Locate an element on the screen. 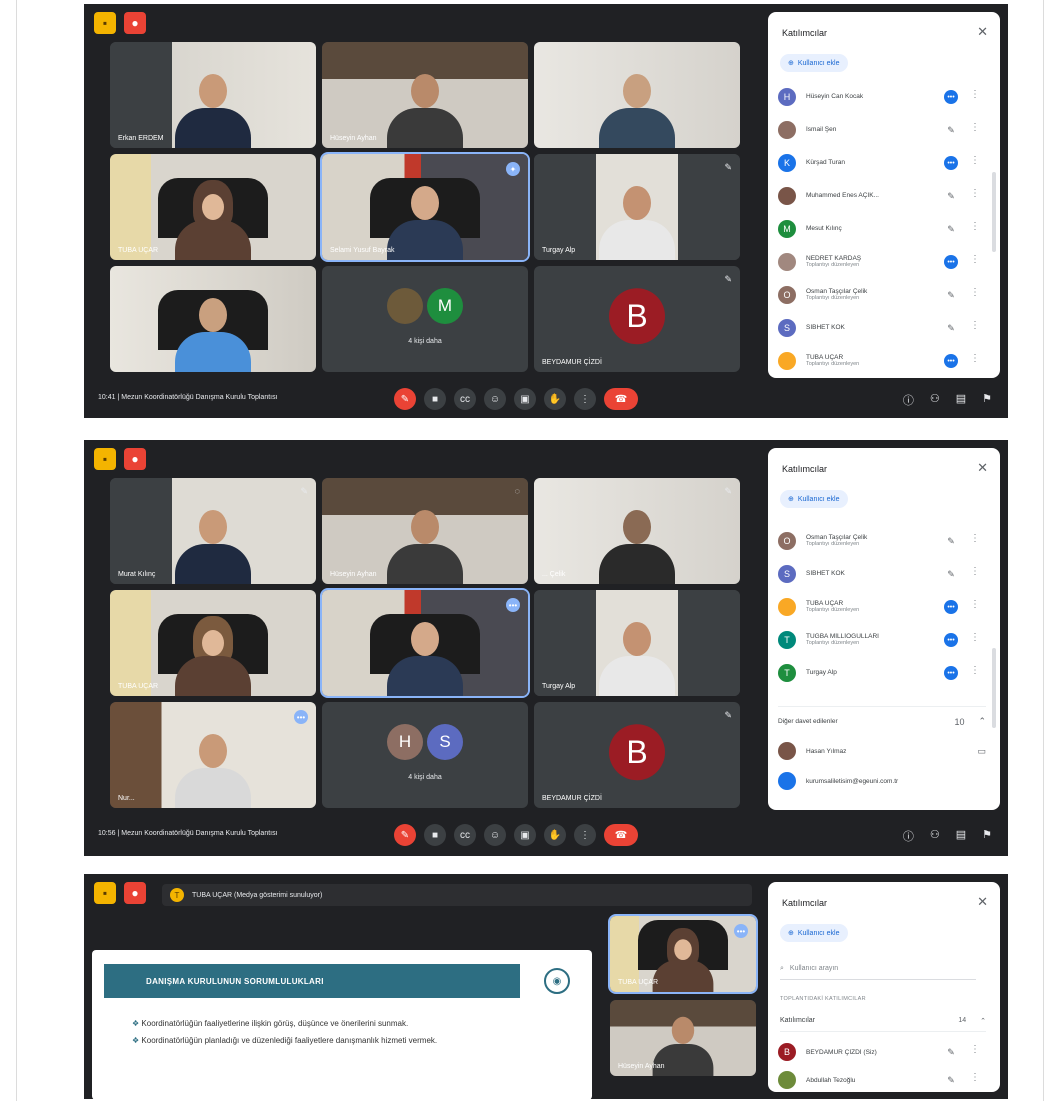 This screenshot has height=1101, width=1062. participant-row: NEDRET KARDAŞ Toplantıyı düzenleyen ••• ⋮ is located at coordinates (882, 261).